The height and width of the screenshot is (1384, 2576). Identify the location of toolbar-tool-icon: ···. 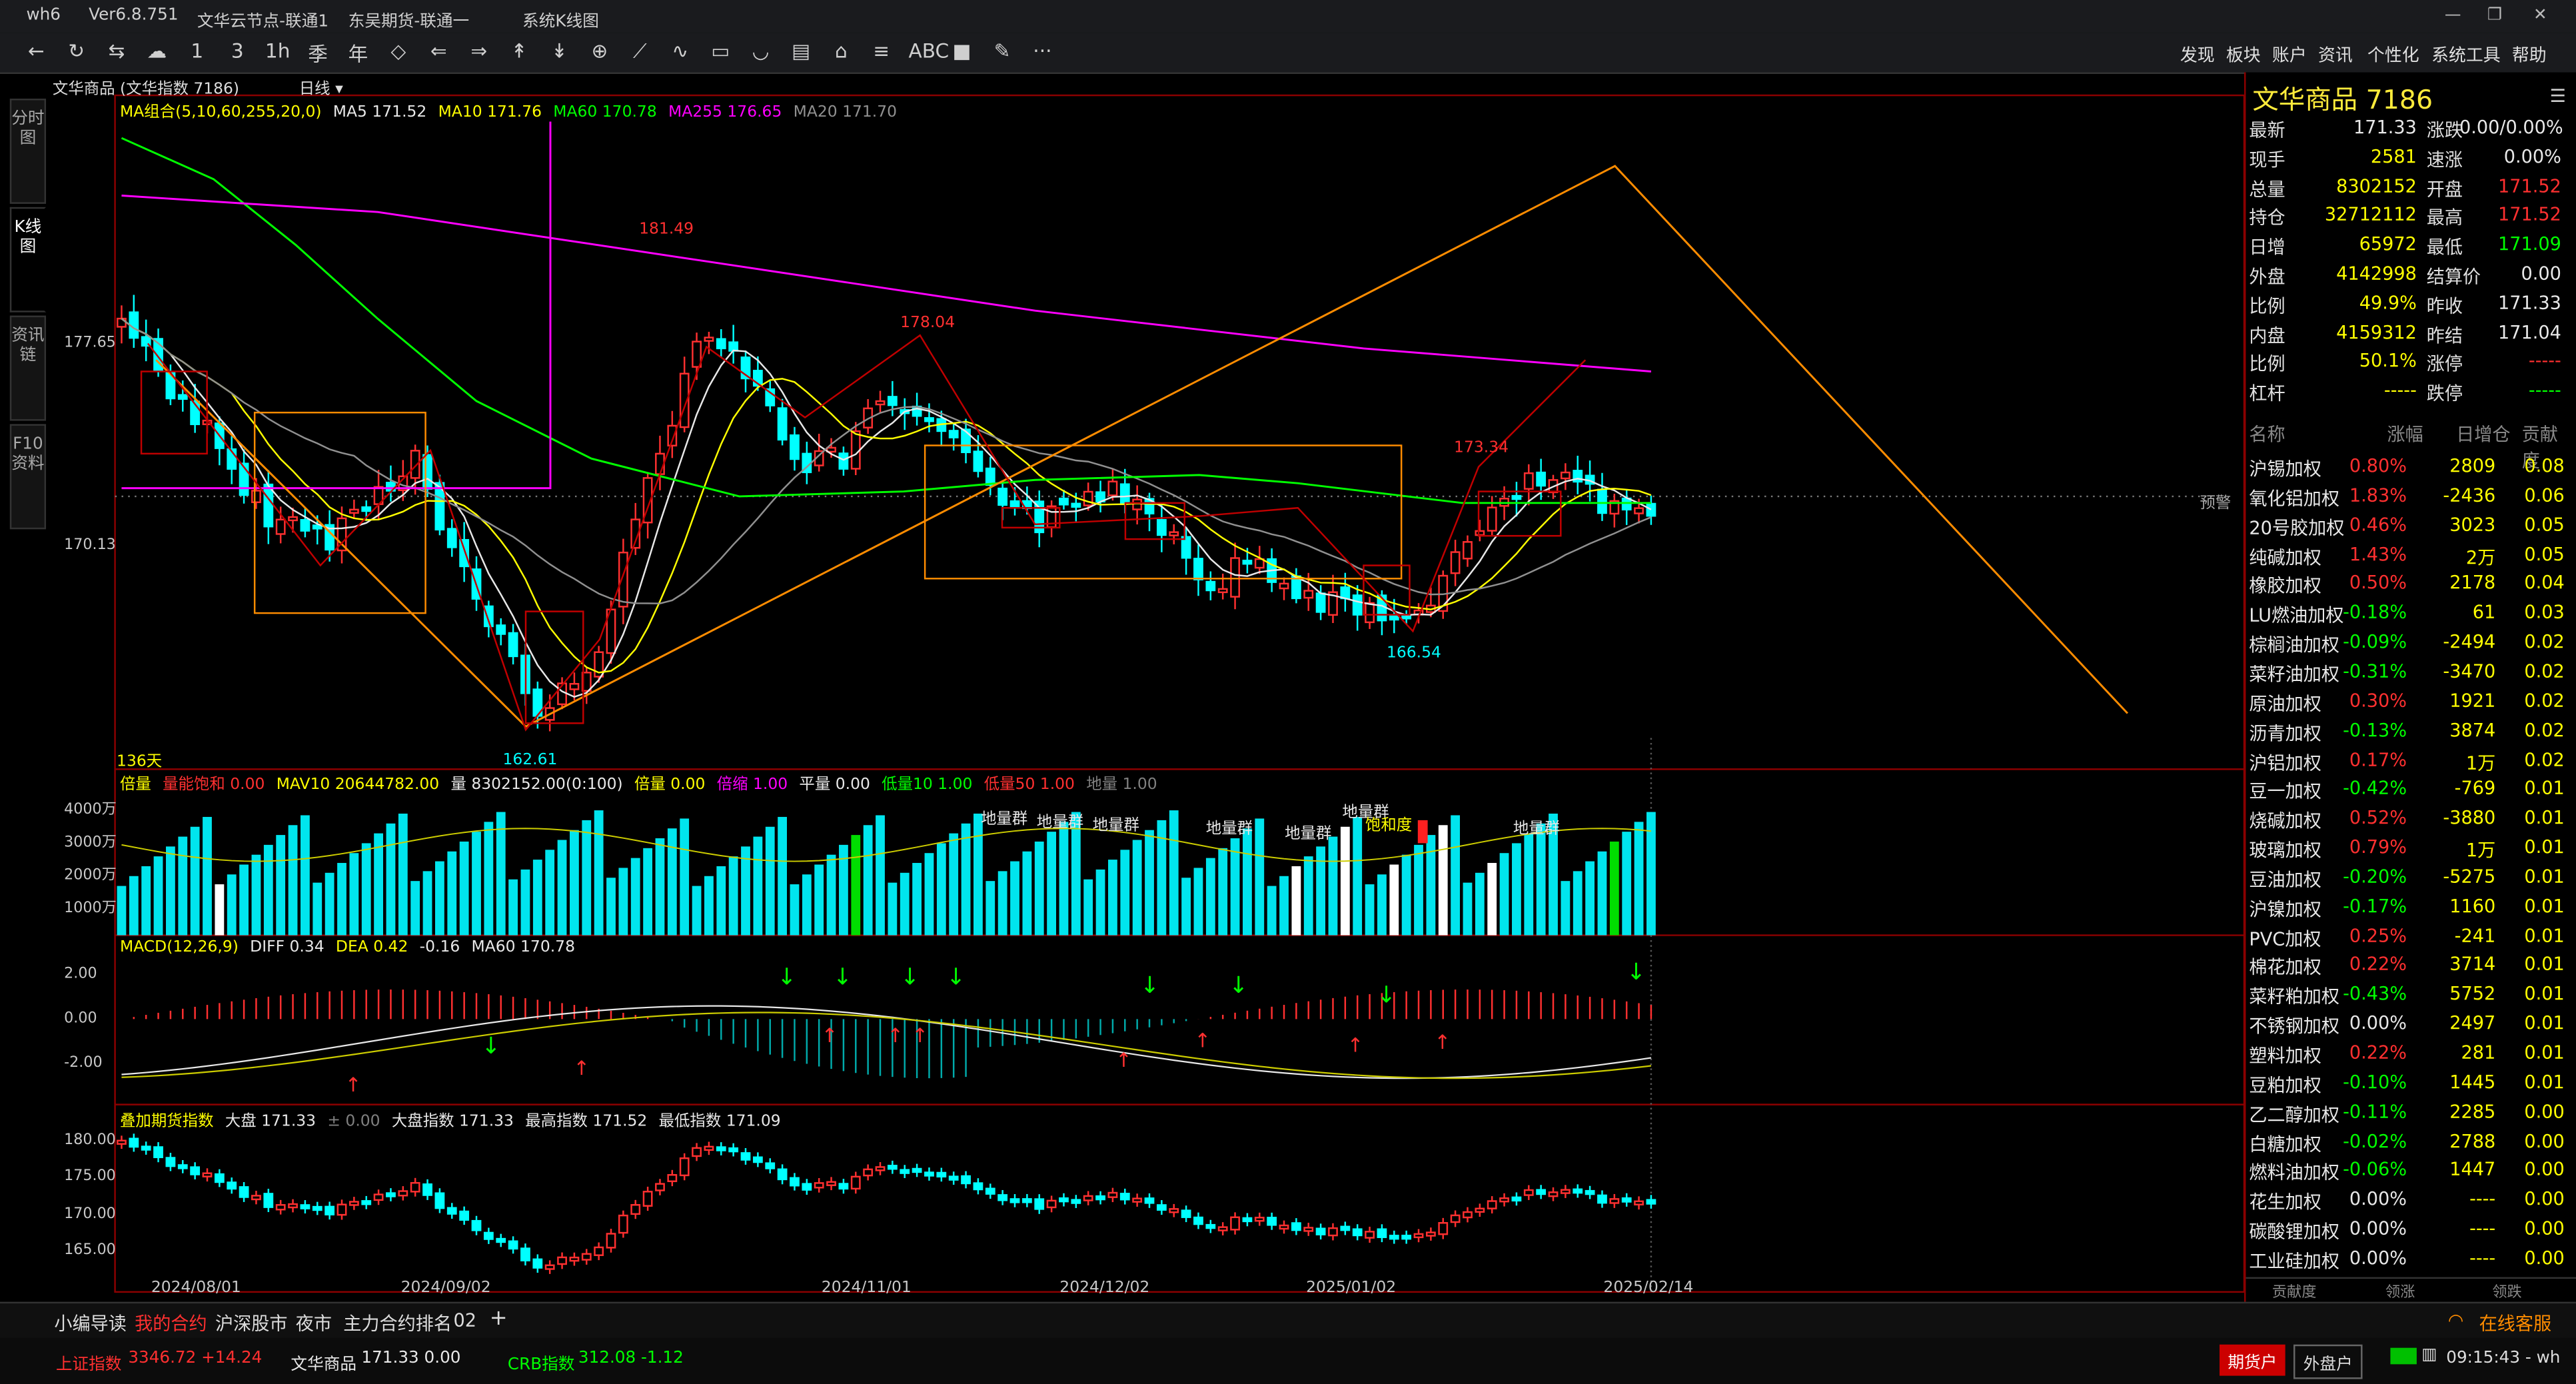
(1042, 51).